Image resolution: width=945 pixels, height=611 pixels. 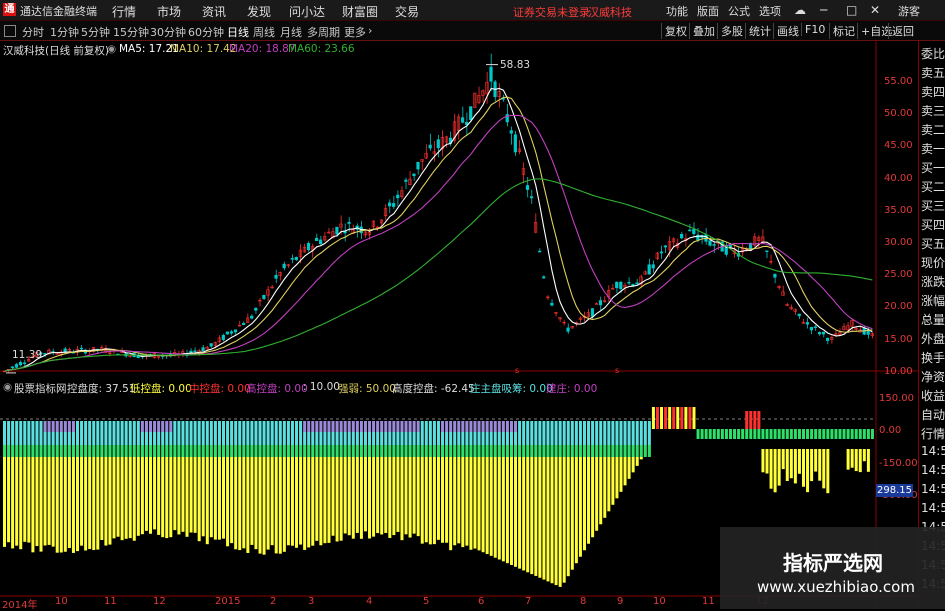 What do you see at coordinates (259, 11) in the screenshot?
I see `menu-item-discover: 发现` at bounding box center [259, 11].